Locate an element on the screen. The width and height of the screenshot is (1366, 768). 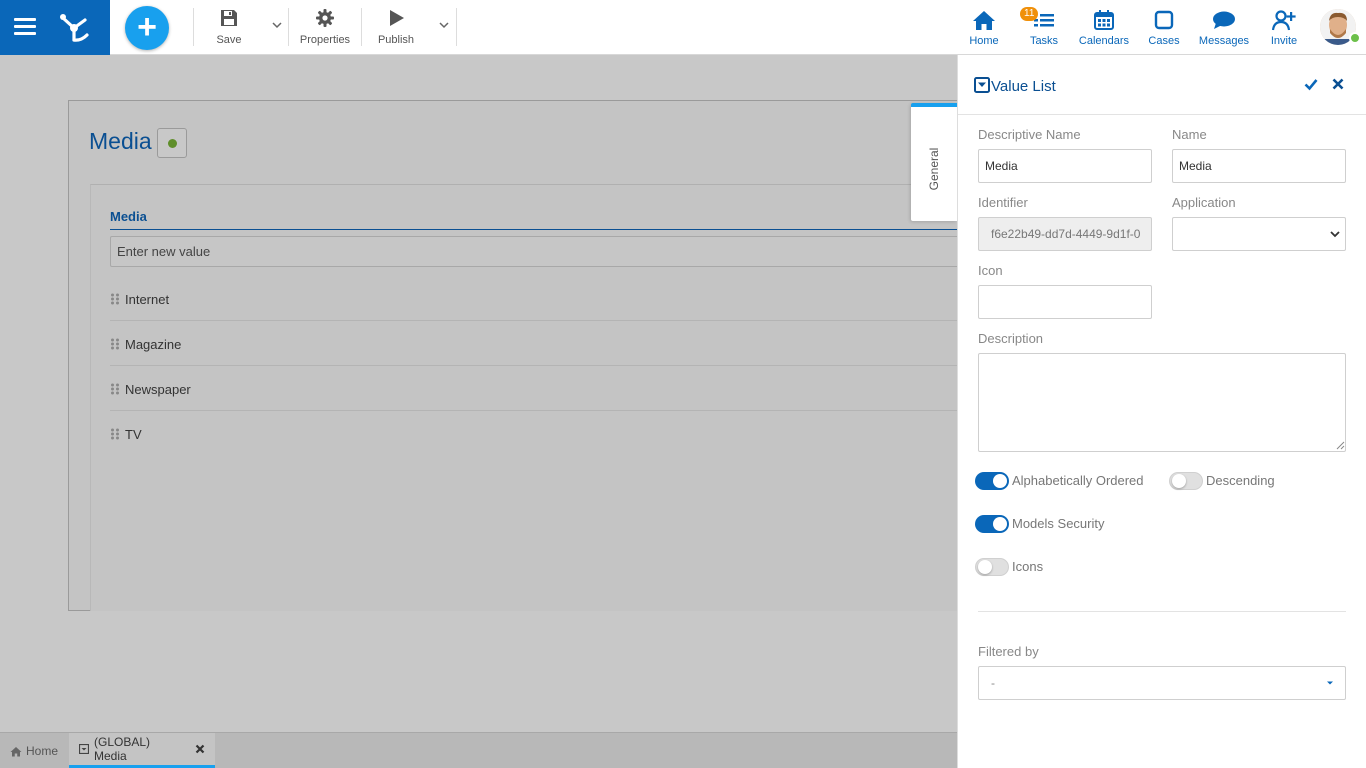
list-item: Newspaper is located at coordinates (540, 388).